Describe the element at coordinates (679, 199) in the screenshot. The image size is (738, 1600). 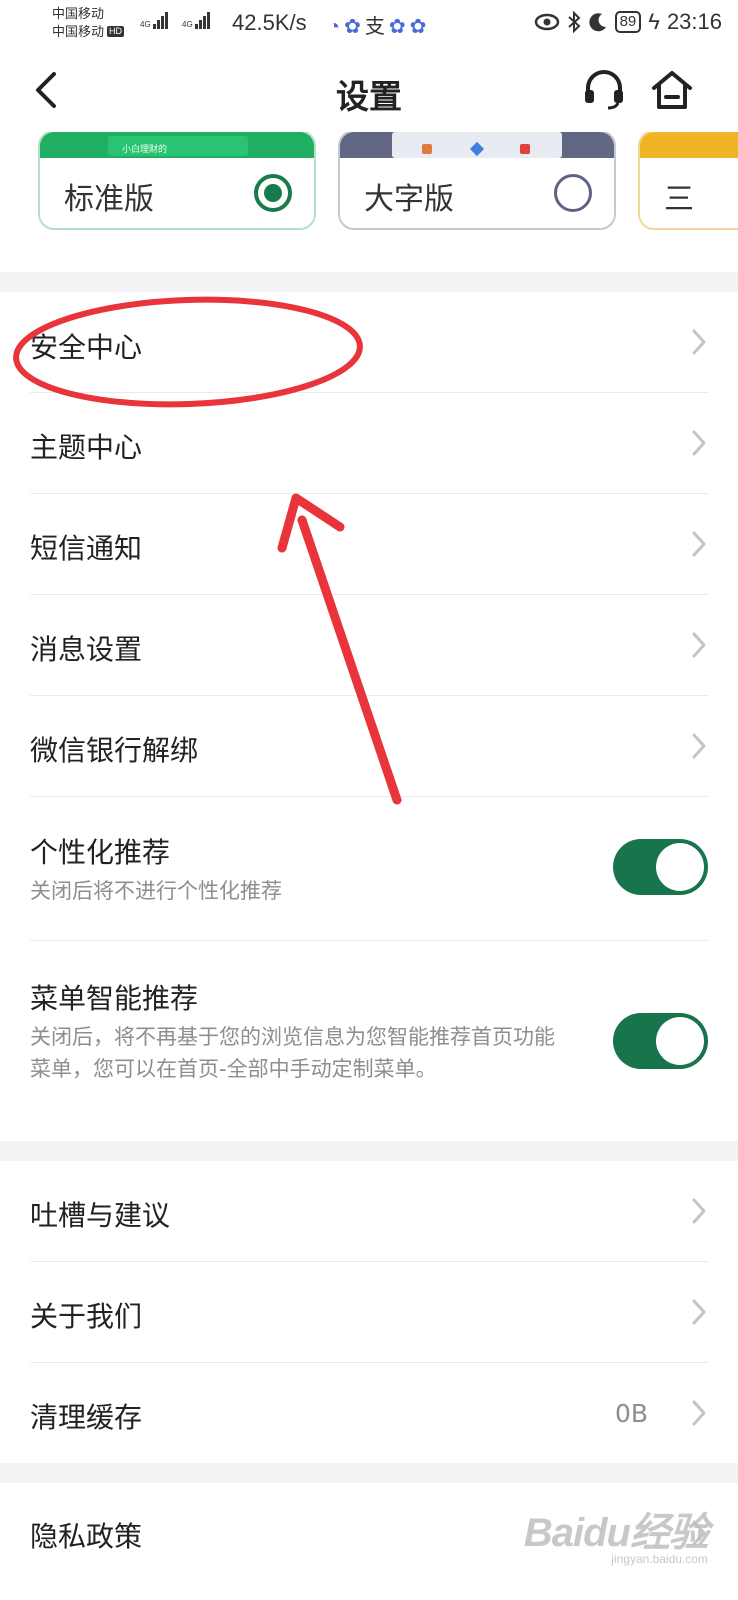
I see `version-label-third: 三` at that location.